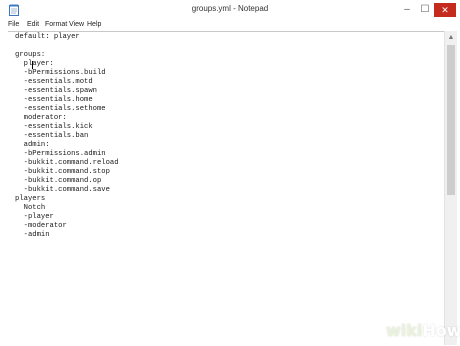 Image resolution: width=460 pixels, height=346 pixels. Describe the element at coordinates (54, 127) in the screenshot. I see `editor-line: -essentials.kick` at that location.